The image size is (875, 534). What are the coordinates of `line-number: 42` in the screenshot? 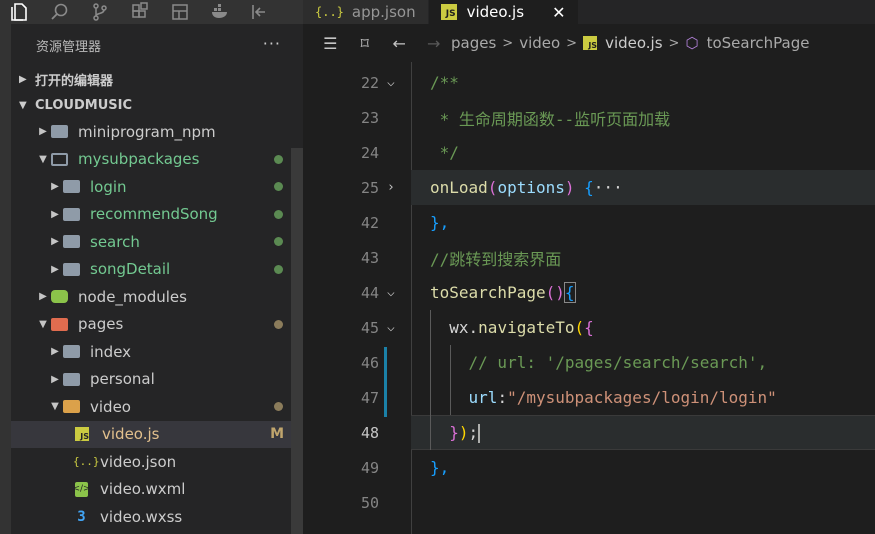 It's located at (369, 222).